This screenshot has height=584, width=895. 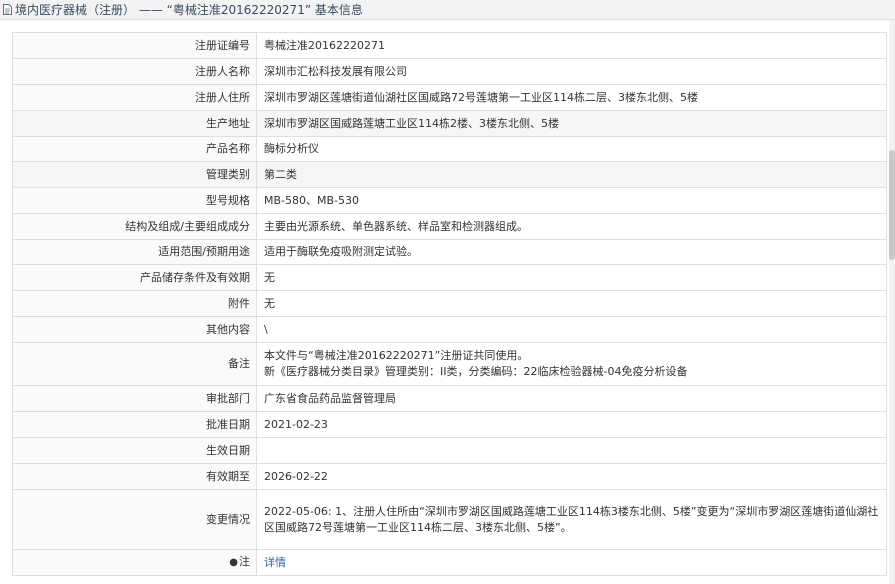 I want to click on field-value: 酶标分析仪, so click(x=571, y=149).